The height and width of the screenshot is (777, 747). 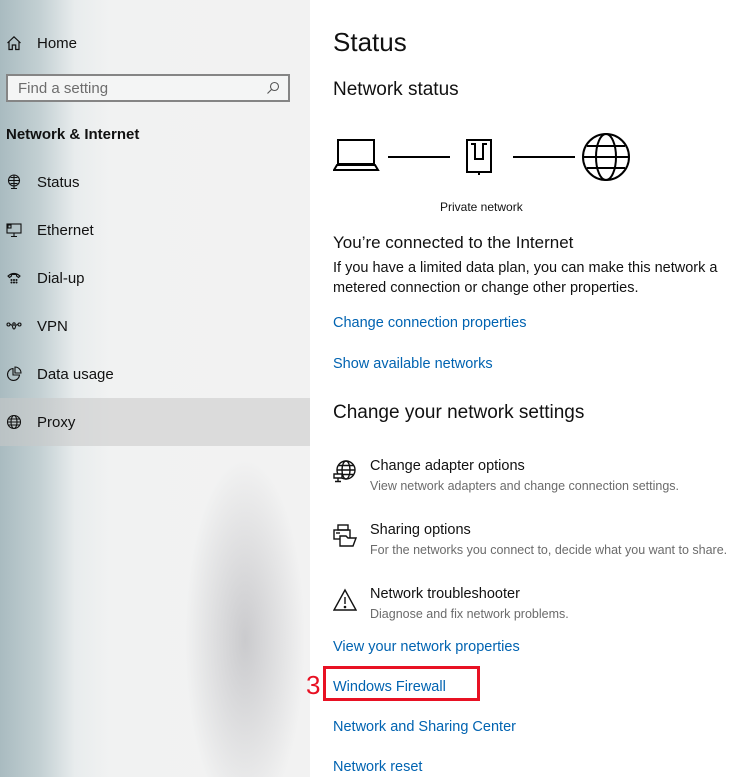 I want to click on page-title: Status, so click(x=370, y=42).